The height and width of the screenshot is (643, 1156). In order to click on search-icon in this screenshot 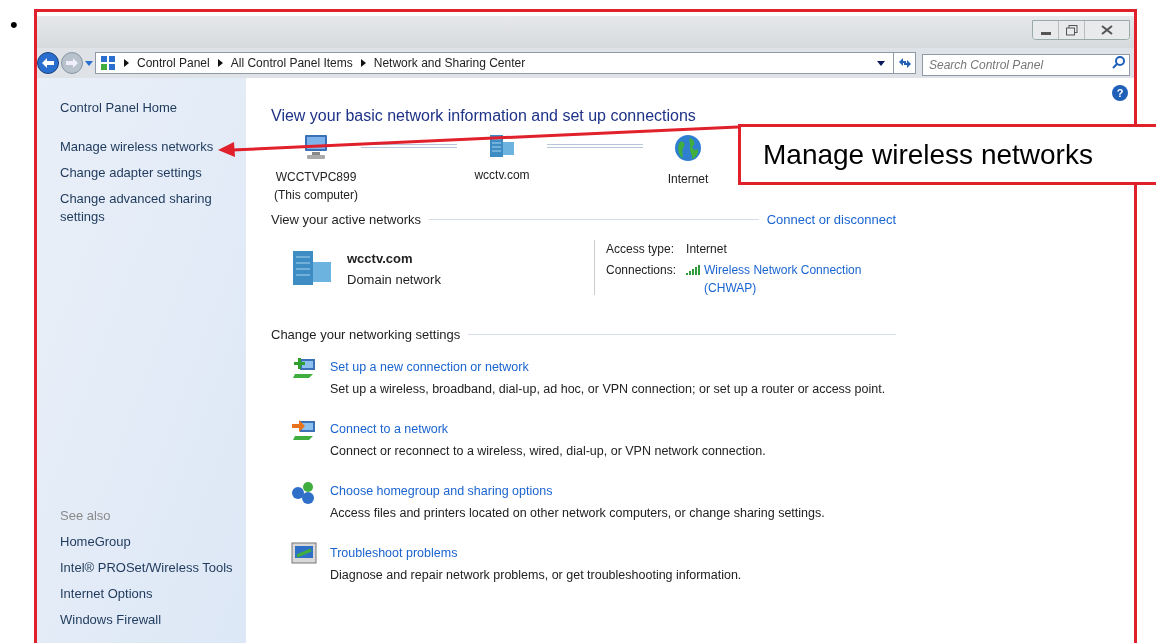, I will do `click(1118, 62)`.